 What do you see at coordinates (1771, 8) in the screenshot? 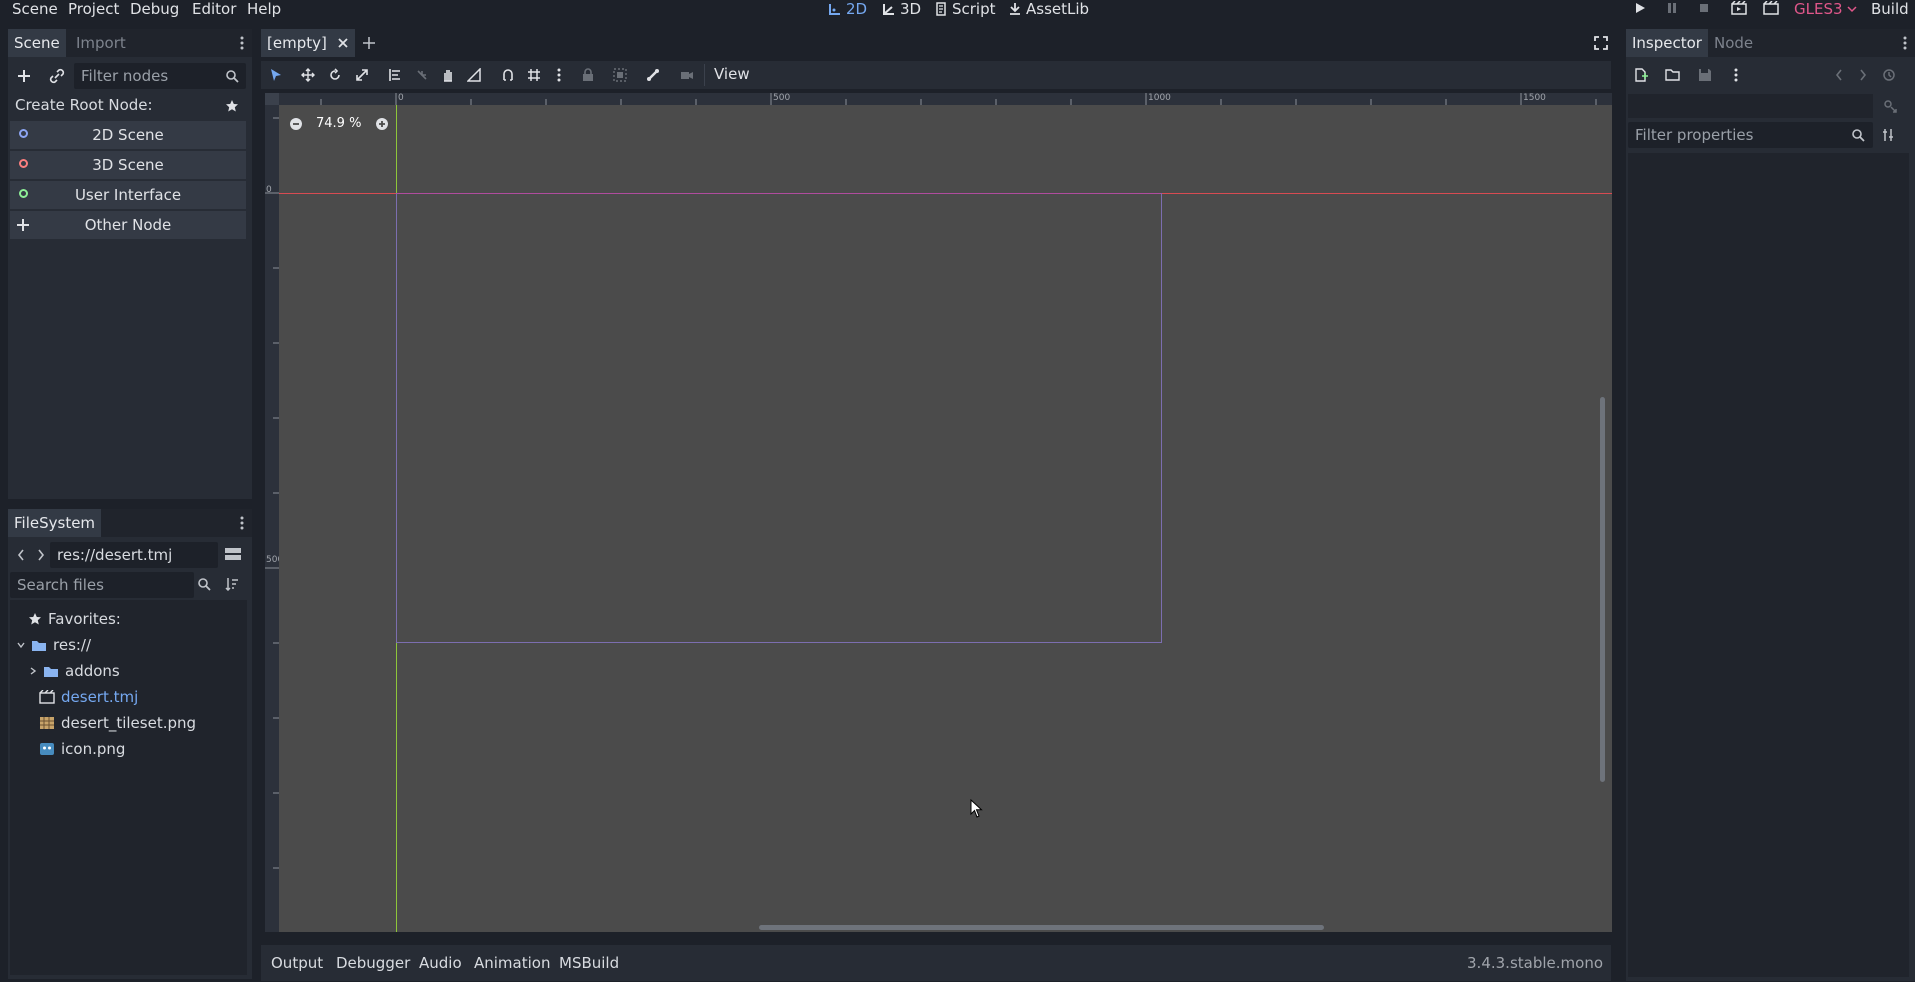
I see `play-custom-scene-icon` at bounding box center [1771, 8].